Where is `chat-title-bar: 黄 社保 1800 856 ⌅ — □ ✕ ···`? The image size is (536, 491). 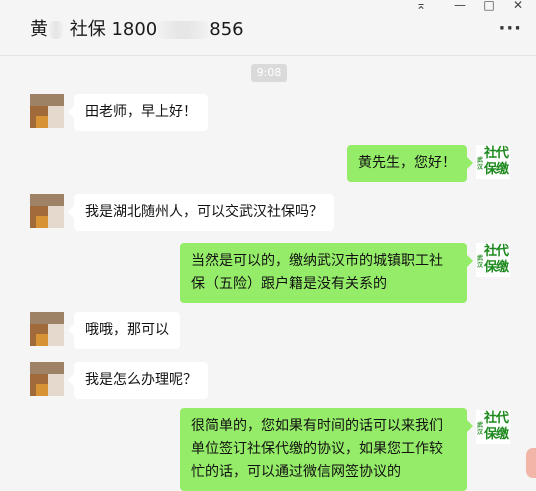 chat-title-bar: 黄 社保 1800 856 ⌅ — □ ✕ ··· is located at coordinates (268, 28).